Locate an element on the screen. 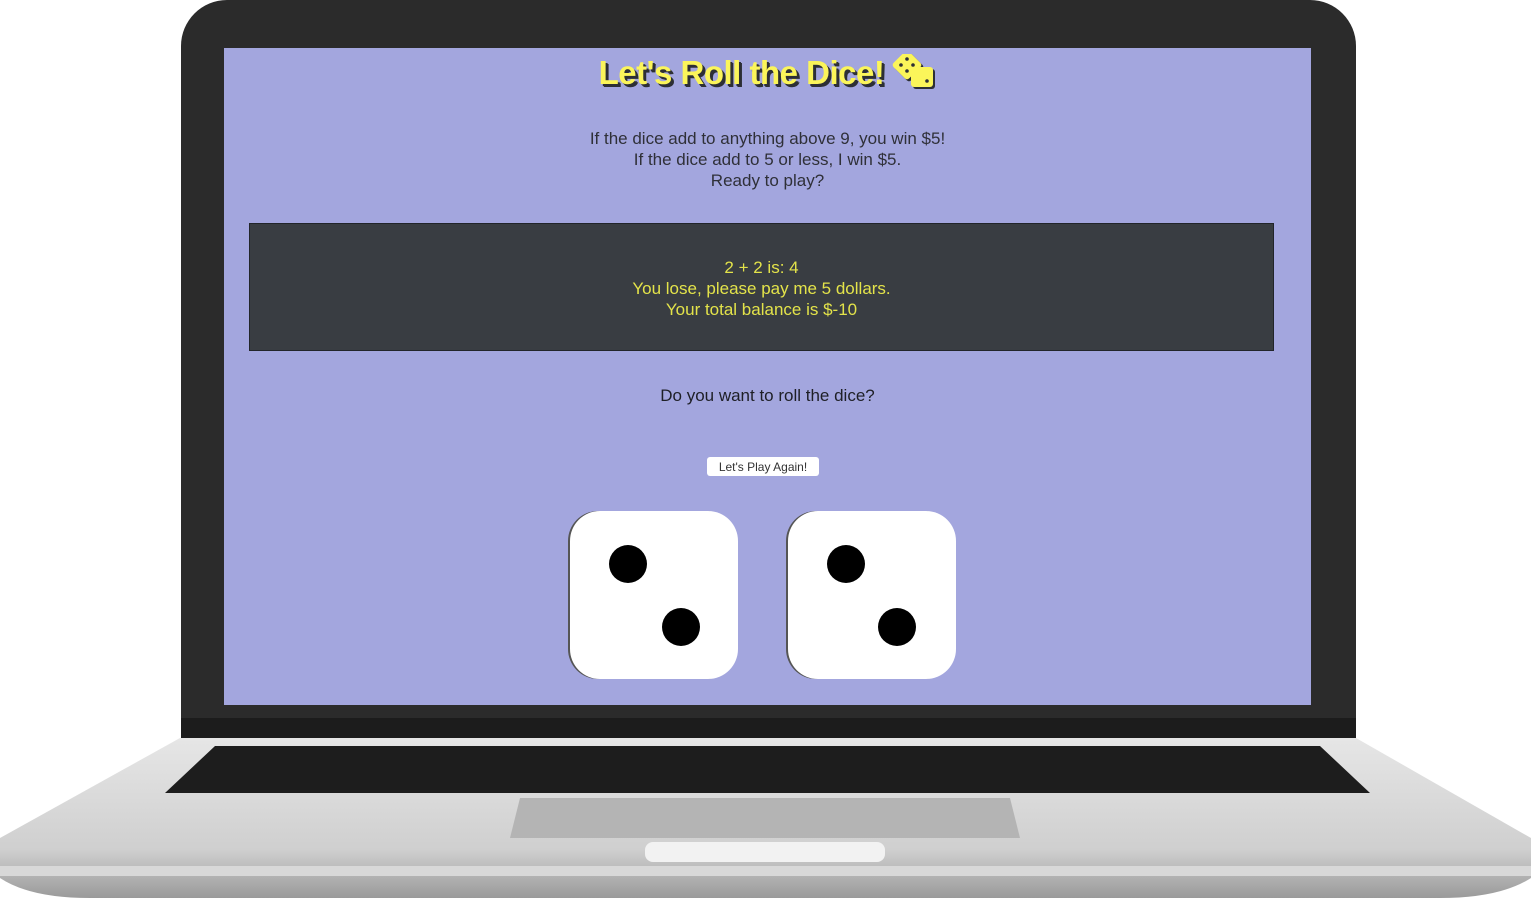  page-title: Let's Roll the Dice! is located at coordinates (767, 71).